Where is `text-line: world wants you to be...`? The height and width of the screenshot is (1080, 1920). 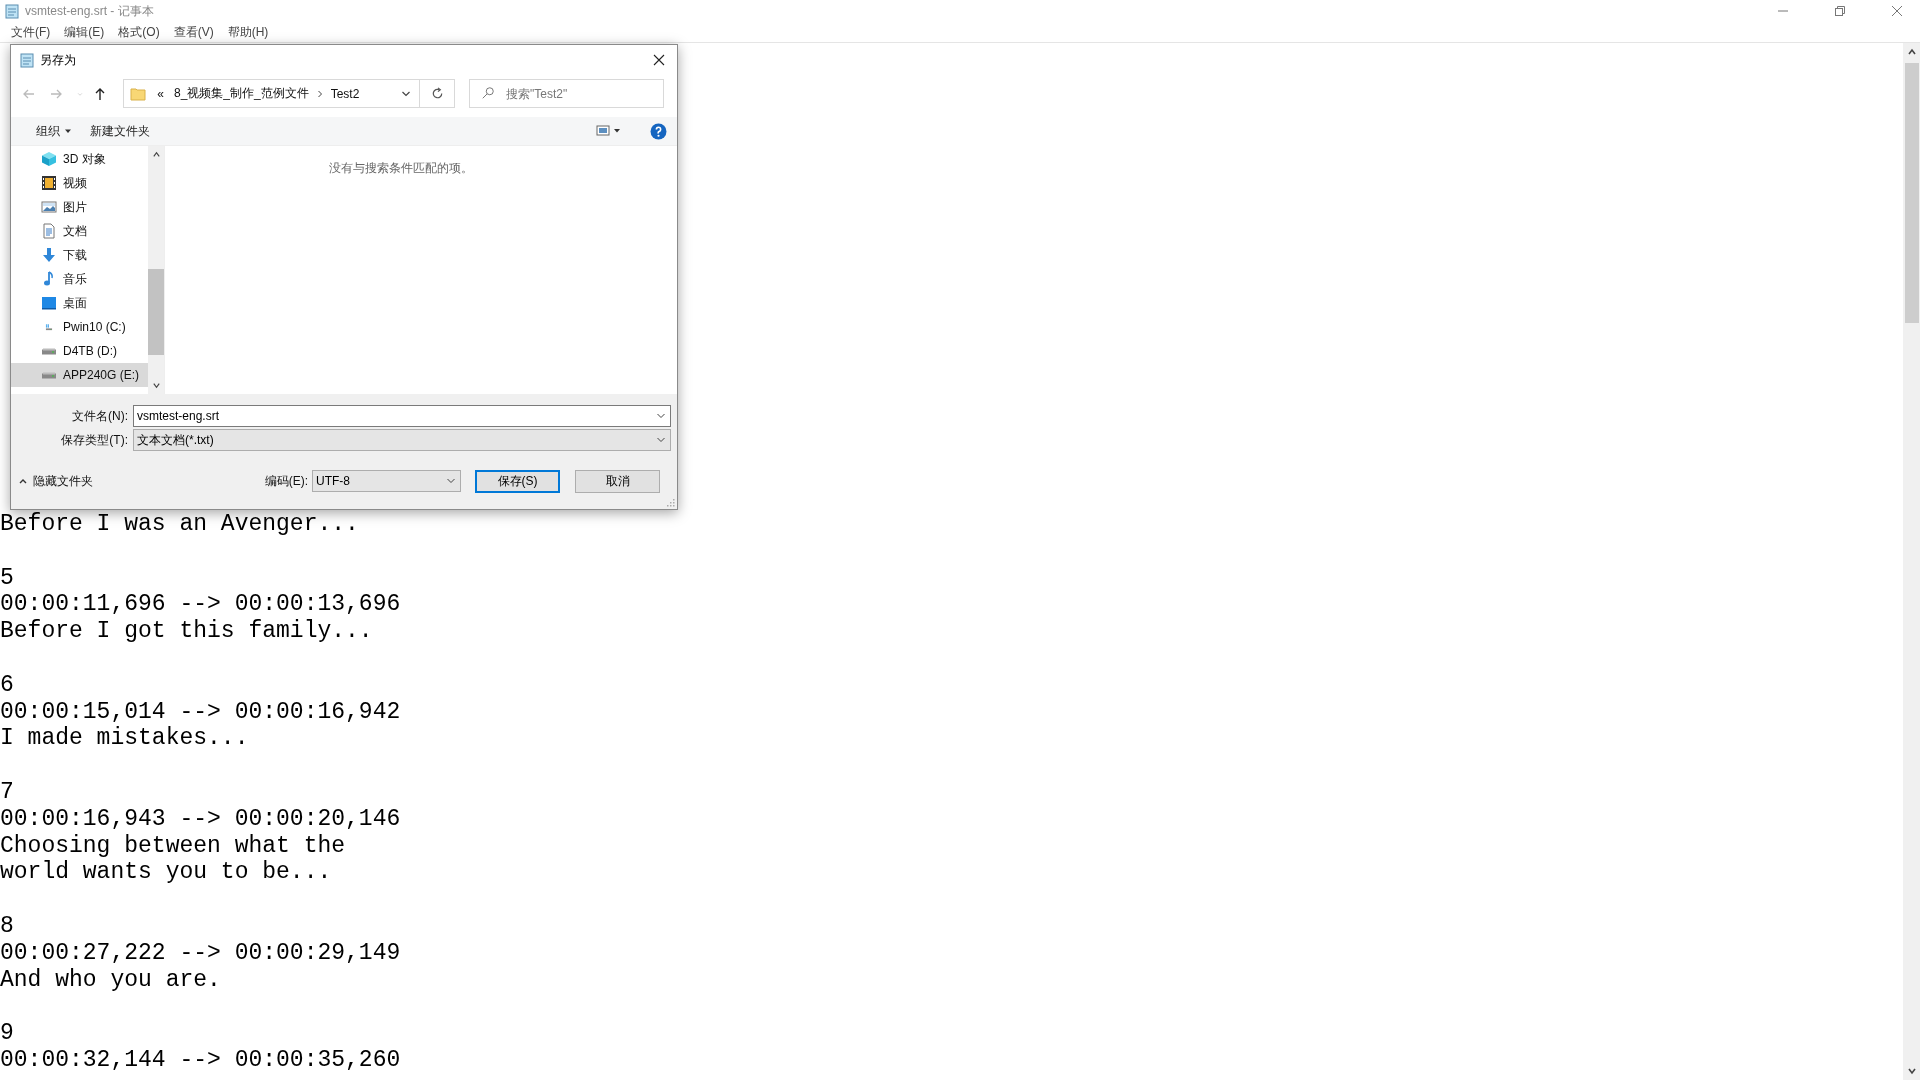
text-line: world wants you to be... is located at coordinates (166, 873).